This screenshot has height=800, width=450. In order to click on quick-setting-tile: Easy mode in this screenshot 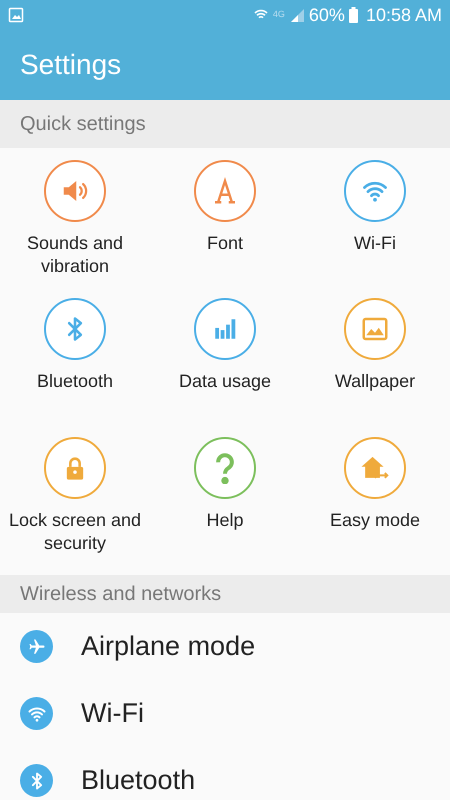, I will do `click(375, 503)`.